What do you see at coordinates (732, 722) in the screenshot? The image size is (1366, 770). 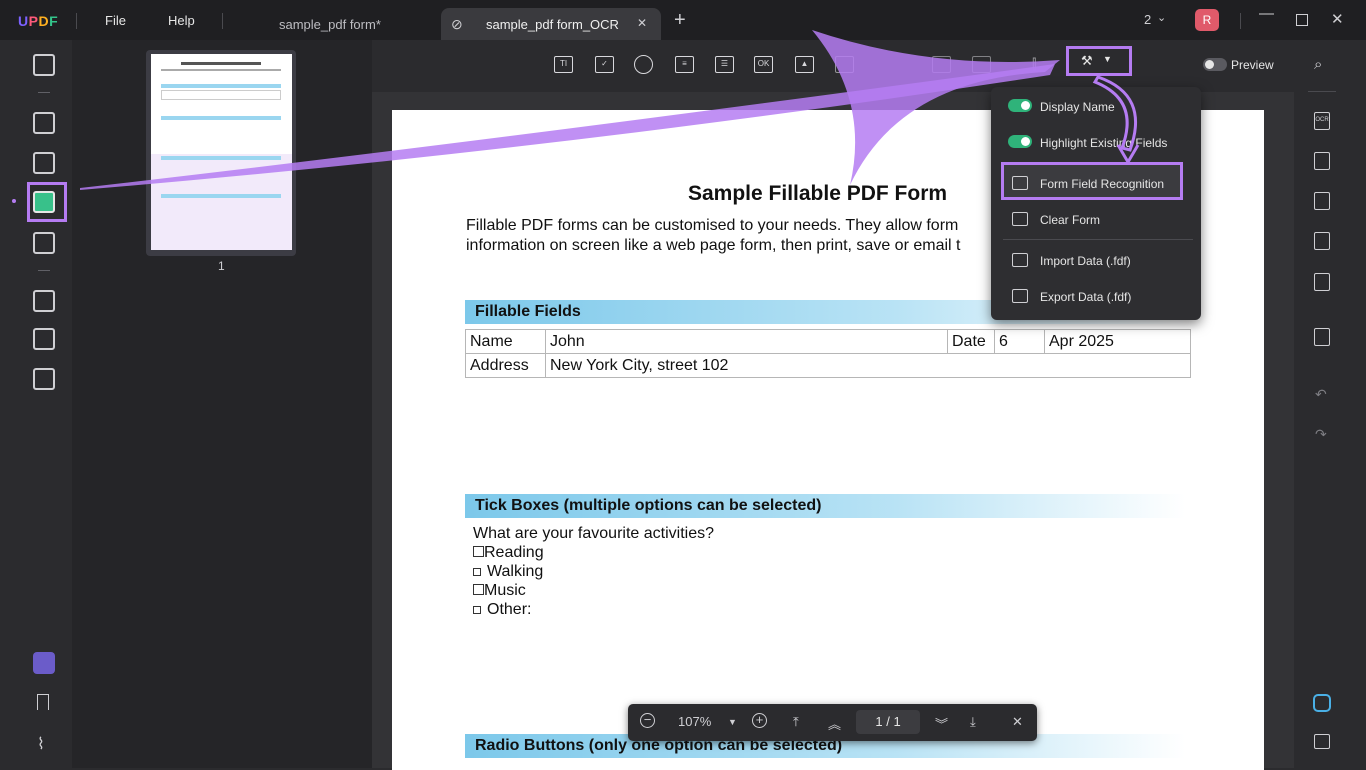 I see `chevron-down-icon: ▼` at bounding box center [732, 722].